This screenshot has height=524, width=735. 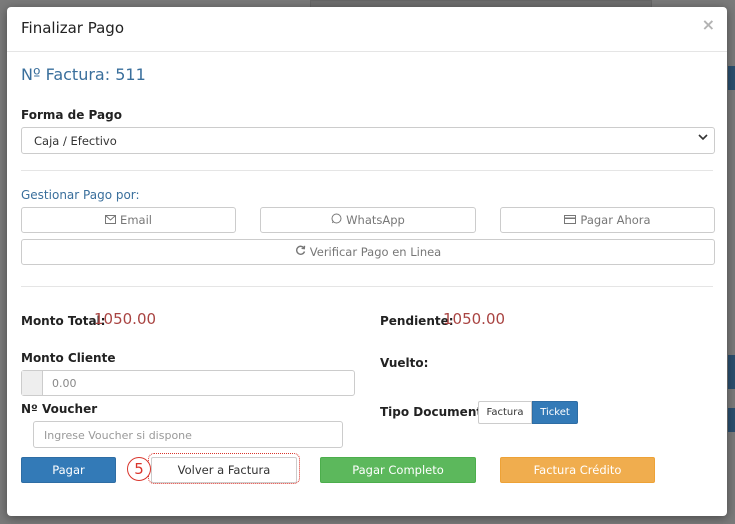 I want to click on voucher-placeholder: Ingrese Voucher si dispone, so click(x=118, y=435).